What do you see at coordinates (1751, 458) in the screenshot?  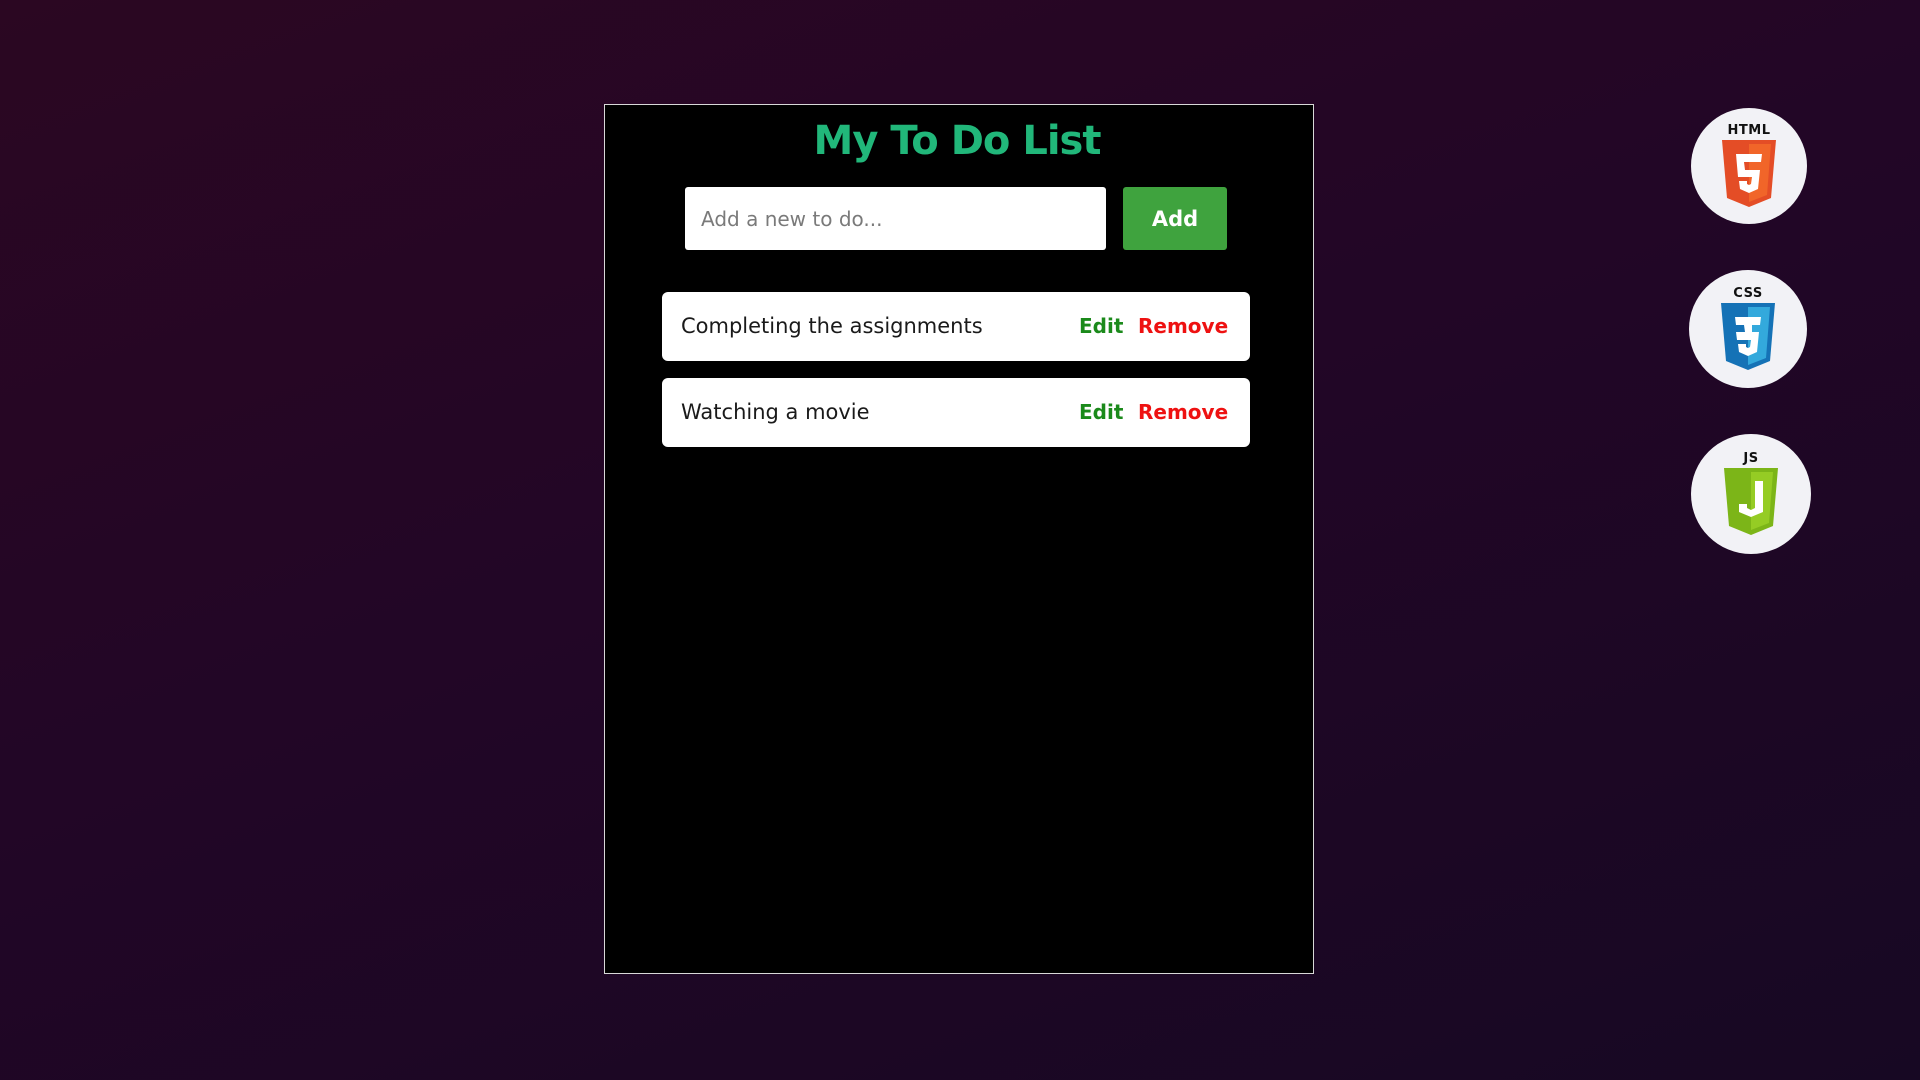 I see `js-label: JS` at bounding box center [1751, 458].